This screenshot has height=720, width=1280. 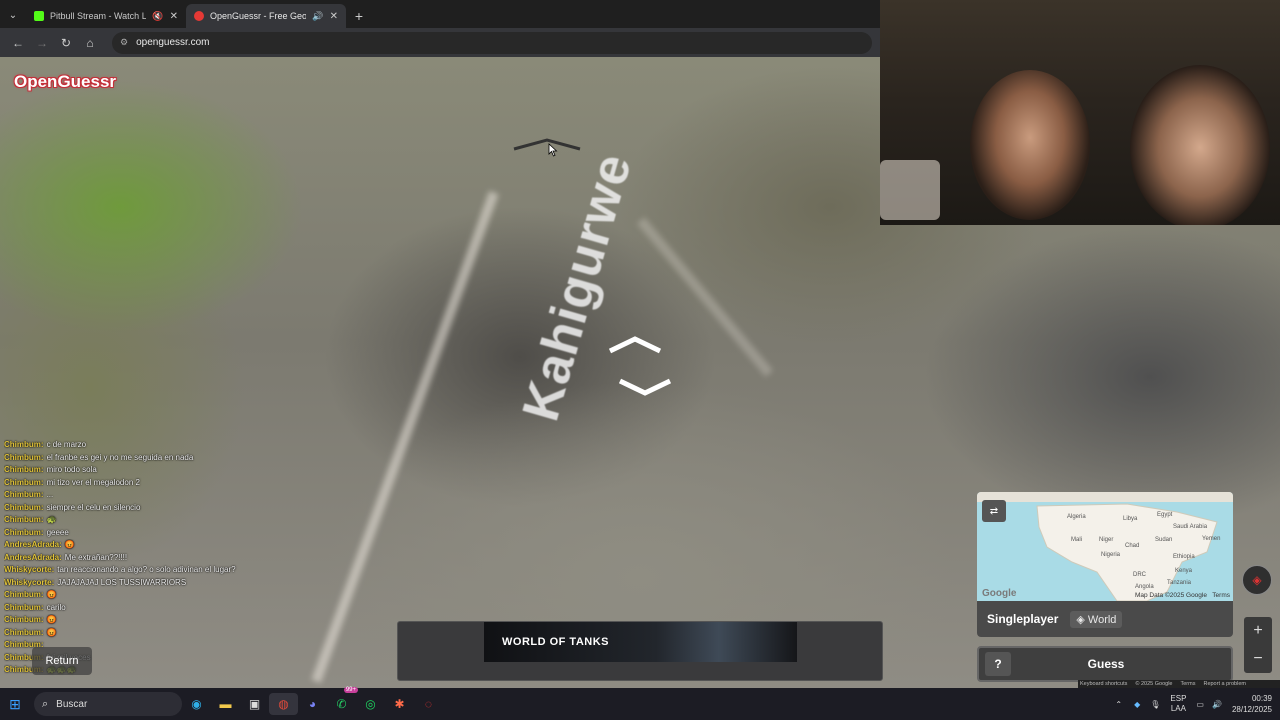 What do you see at coordinates (359, 16) in the screenshot?
I see `new-tab-button: +` at bounding box center [359, 16].